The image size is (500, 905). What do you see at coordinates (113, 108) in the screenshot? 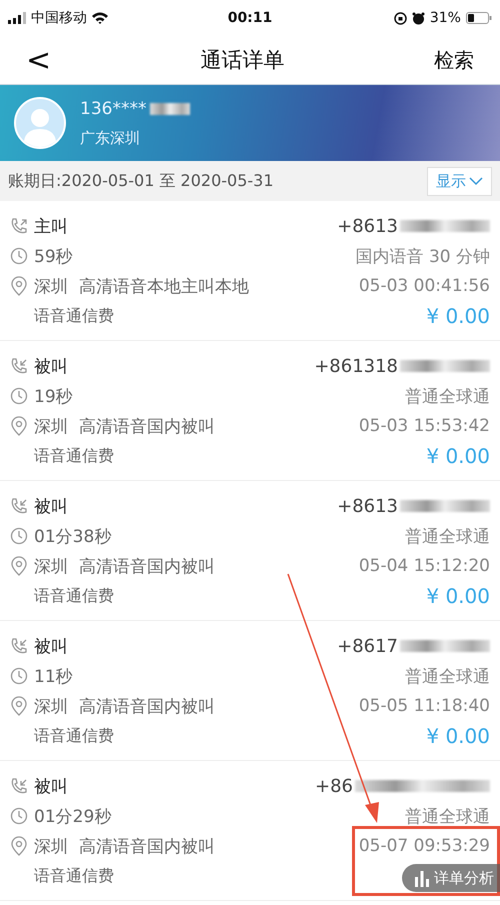
I see `phone-number: 136****` at bounding box center [113, 108].